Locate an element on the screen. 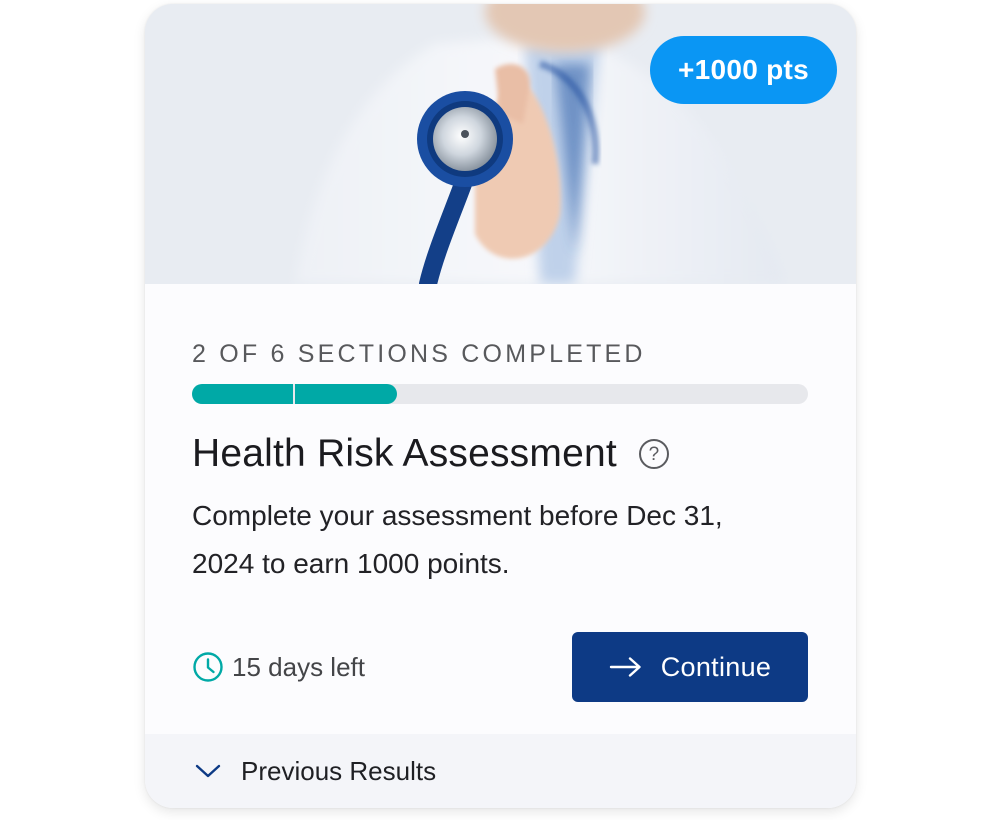 The height and width of the screenshot is (820, 1000). previous-results-toggle: Previous Results is located at coordinates (500, 771).